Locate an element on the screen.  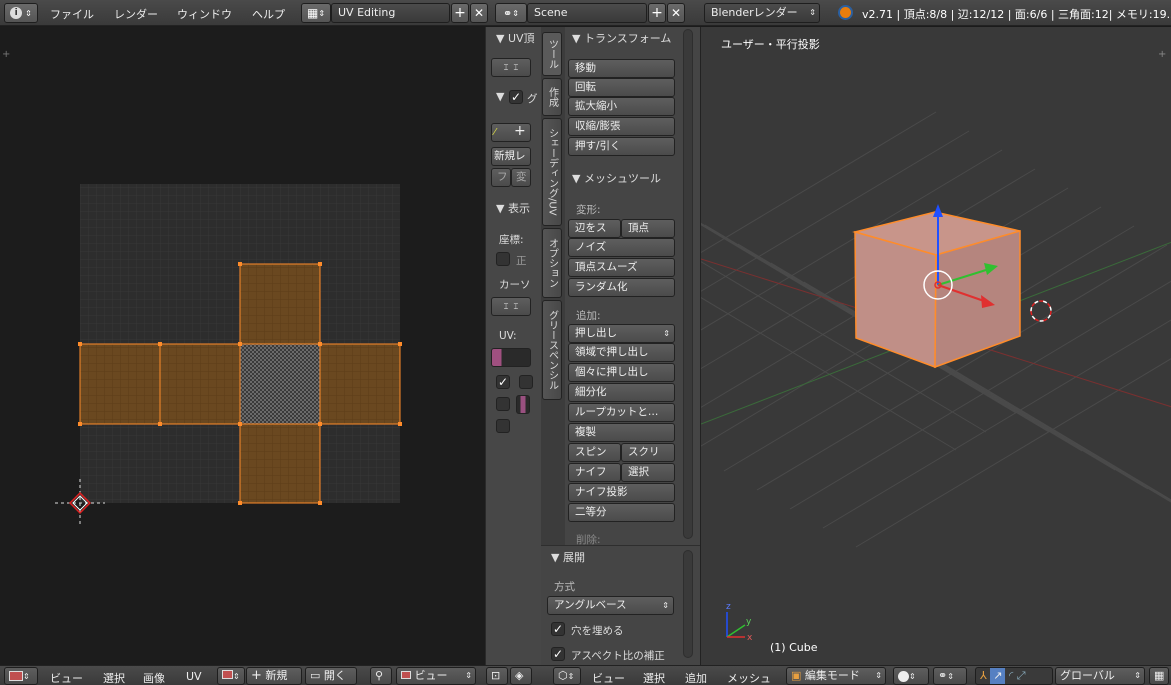
extrude-region-button: 領域で押し出し is located at coordinates (621, 352).